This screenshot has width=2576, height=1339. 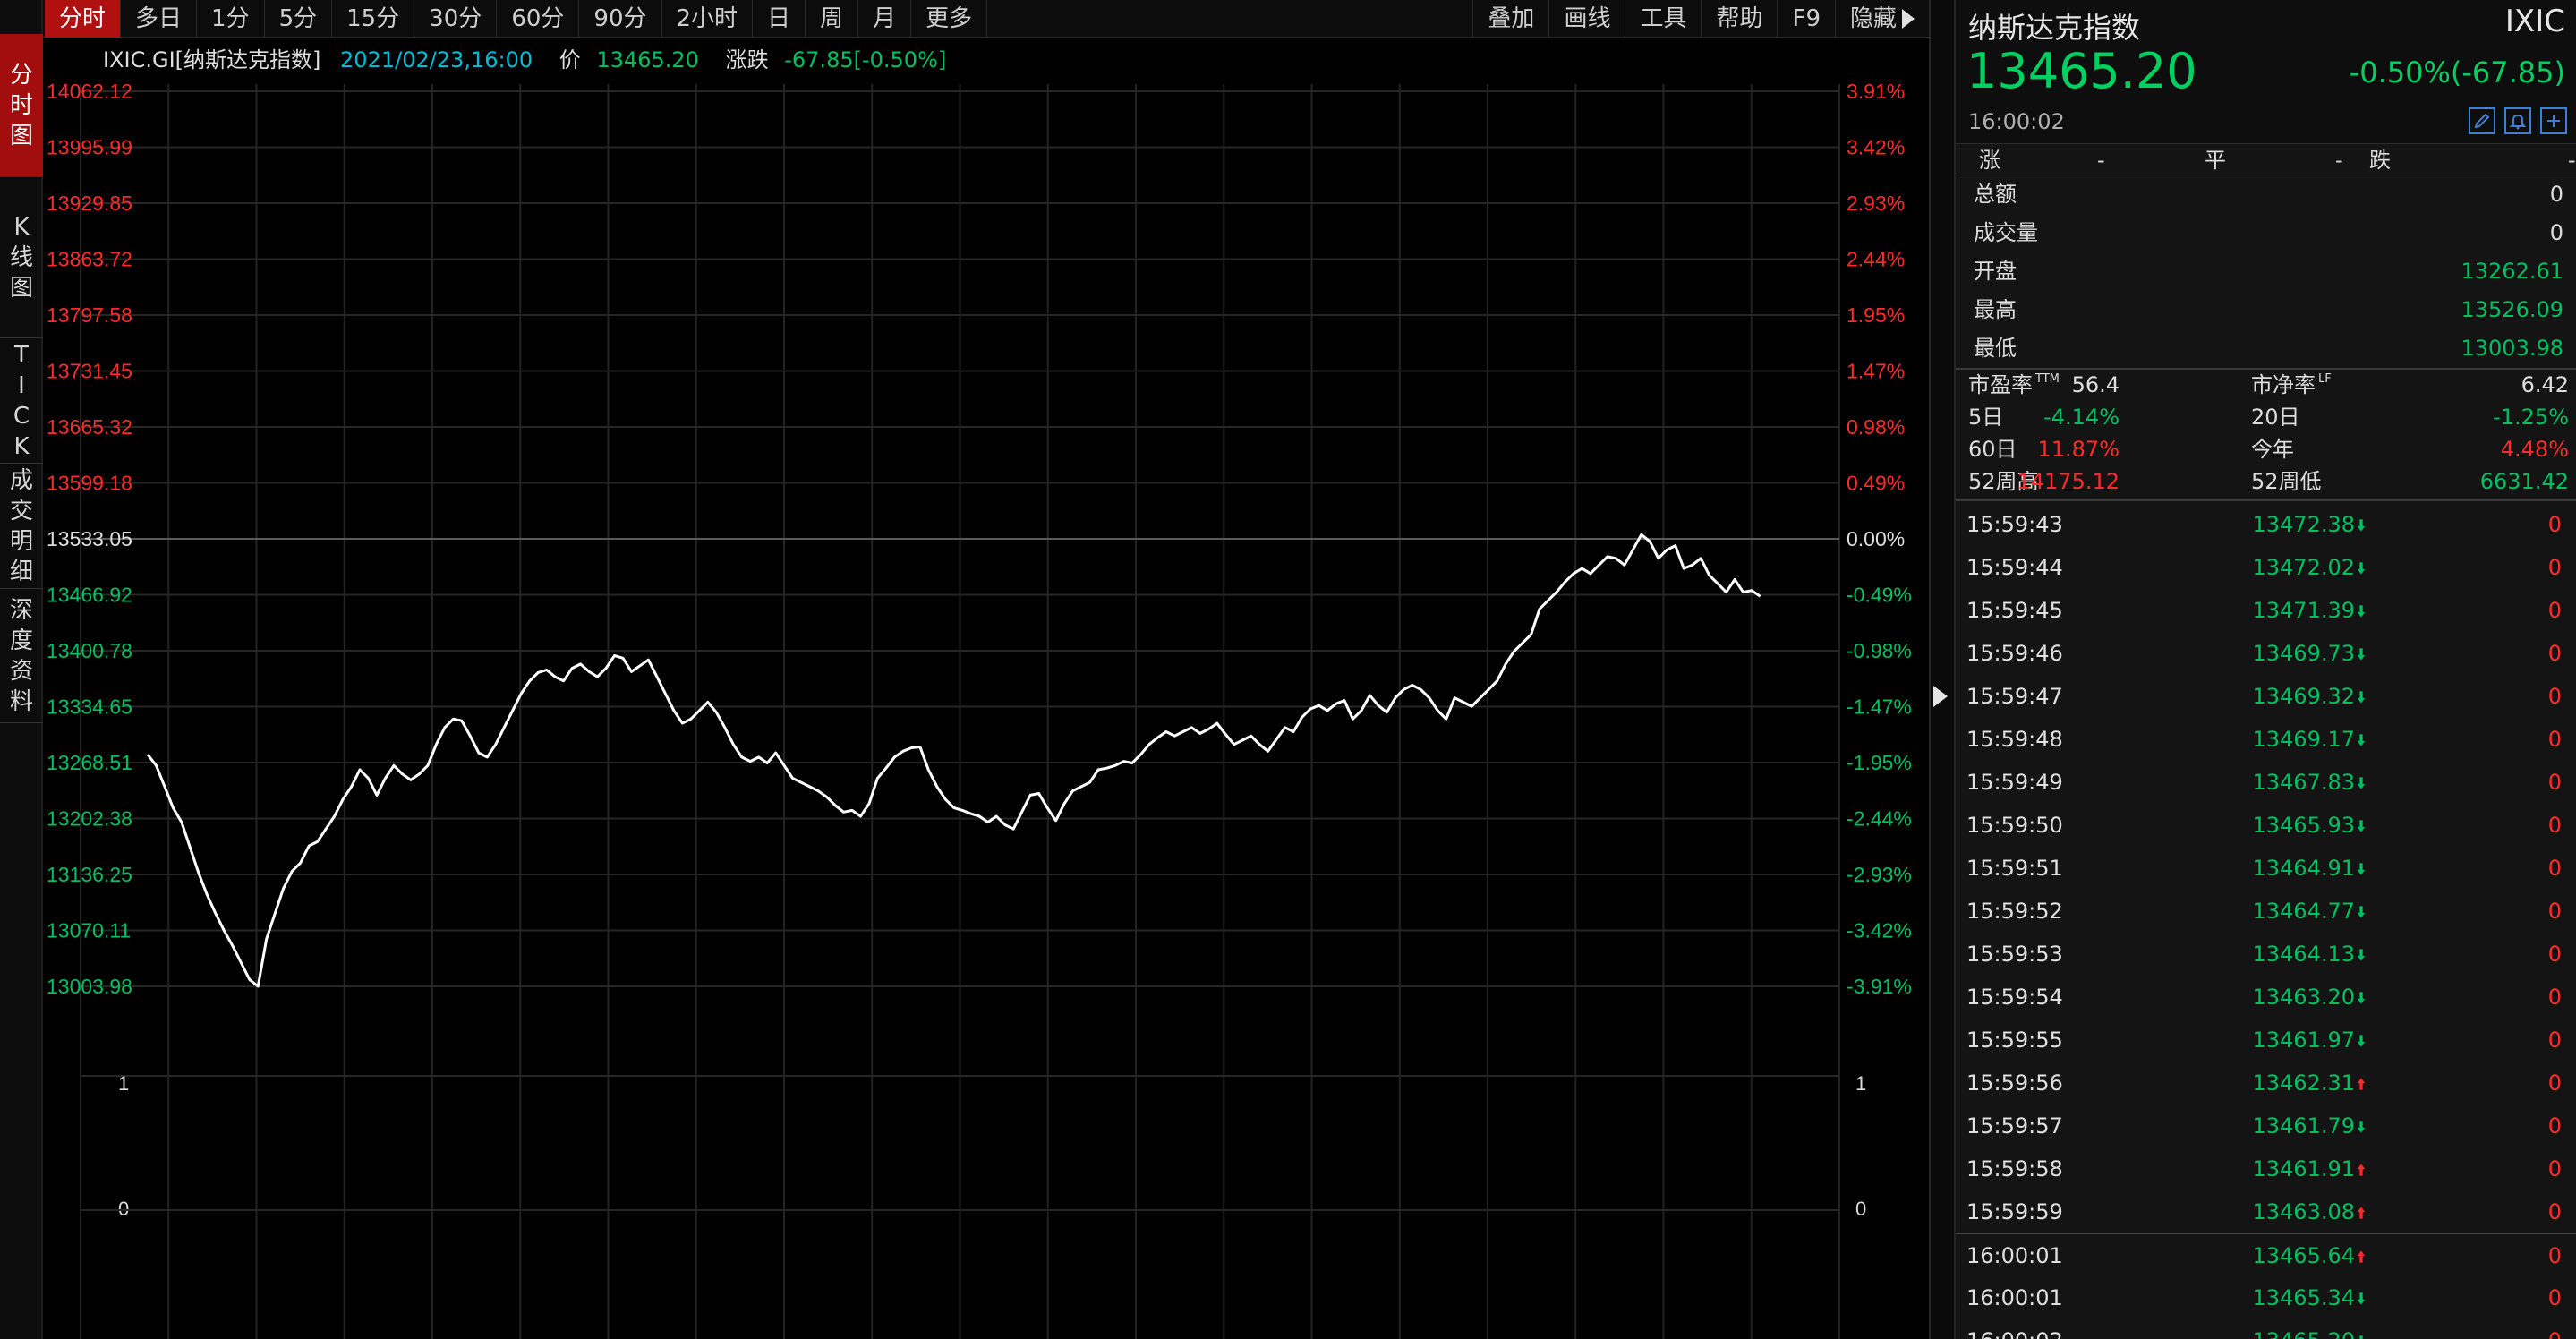 What do you see at coordinates (21, 571) in the screenshot?
I see `side-tab-char: 细` at bounding box center [21, 571].